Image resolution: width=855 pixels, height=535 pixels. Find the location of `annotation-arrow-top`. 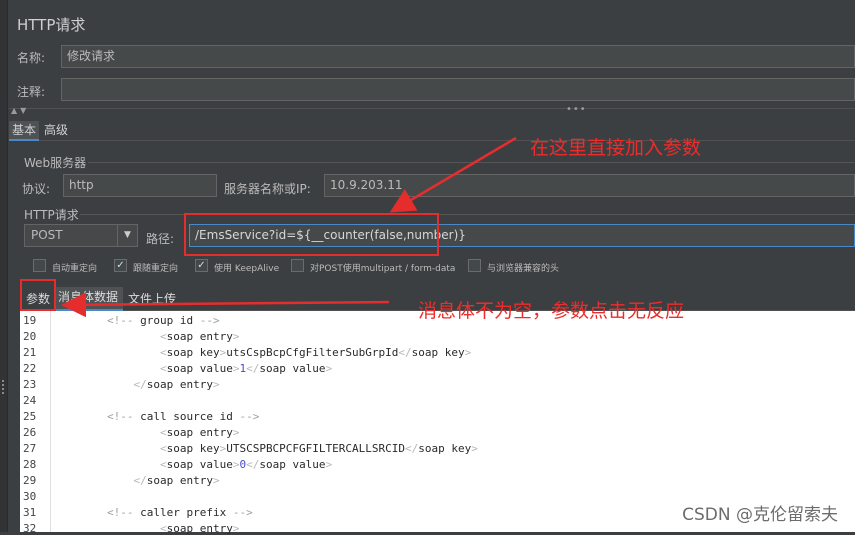

annotation-arrow-top is located at coordinates (453, 174).